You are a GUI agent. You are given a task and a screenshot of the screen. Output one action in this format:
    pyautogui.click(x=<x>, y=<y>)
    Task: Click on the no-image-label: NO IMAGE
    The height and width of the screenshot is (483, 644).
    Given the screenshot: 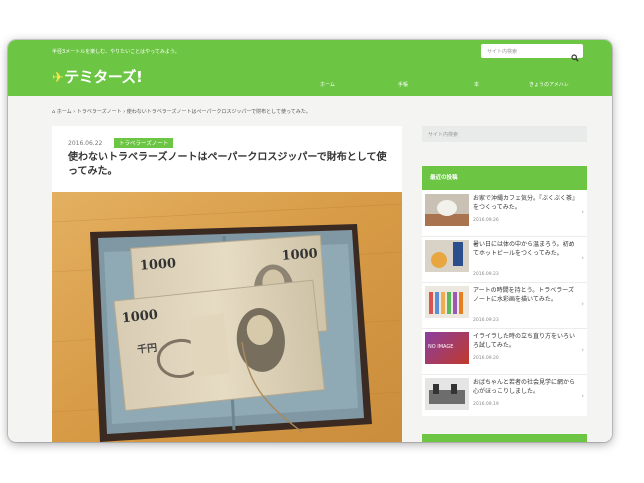 What is the action you would take?
    pyautogui.click(x=441, y=347)
    